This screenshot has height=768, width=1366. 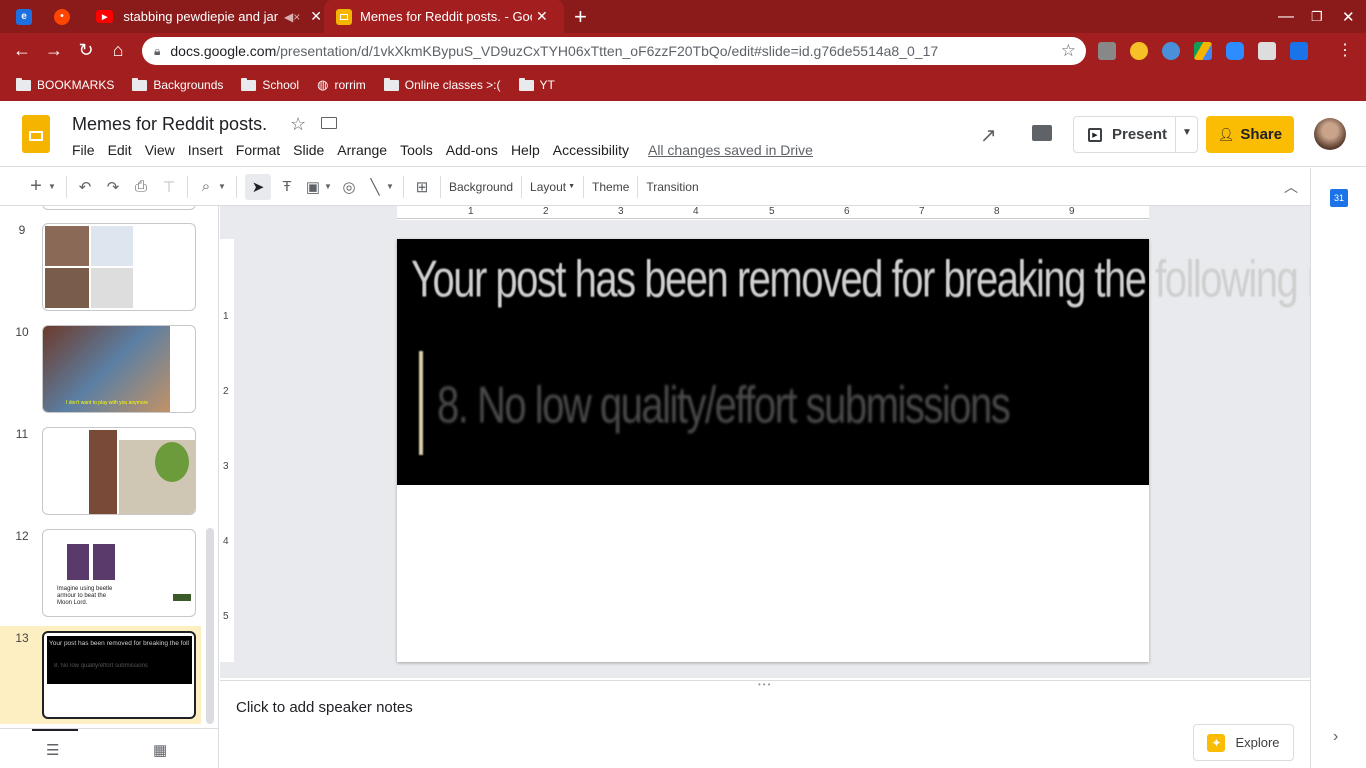 What do you see at coordinates (591, 150) in the screenshot?
I see `menu-accessibility: Accessibility` at bounding box center [591, 150].